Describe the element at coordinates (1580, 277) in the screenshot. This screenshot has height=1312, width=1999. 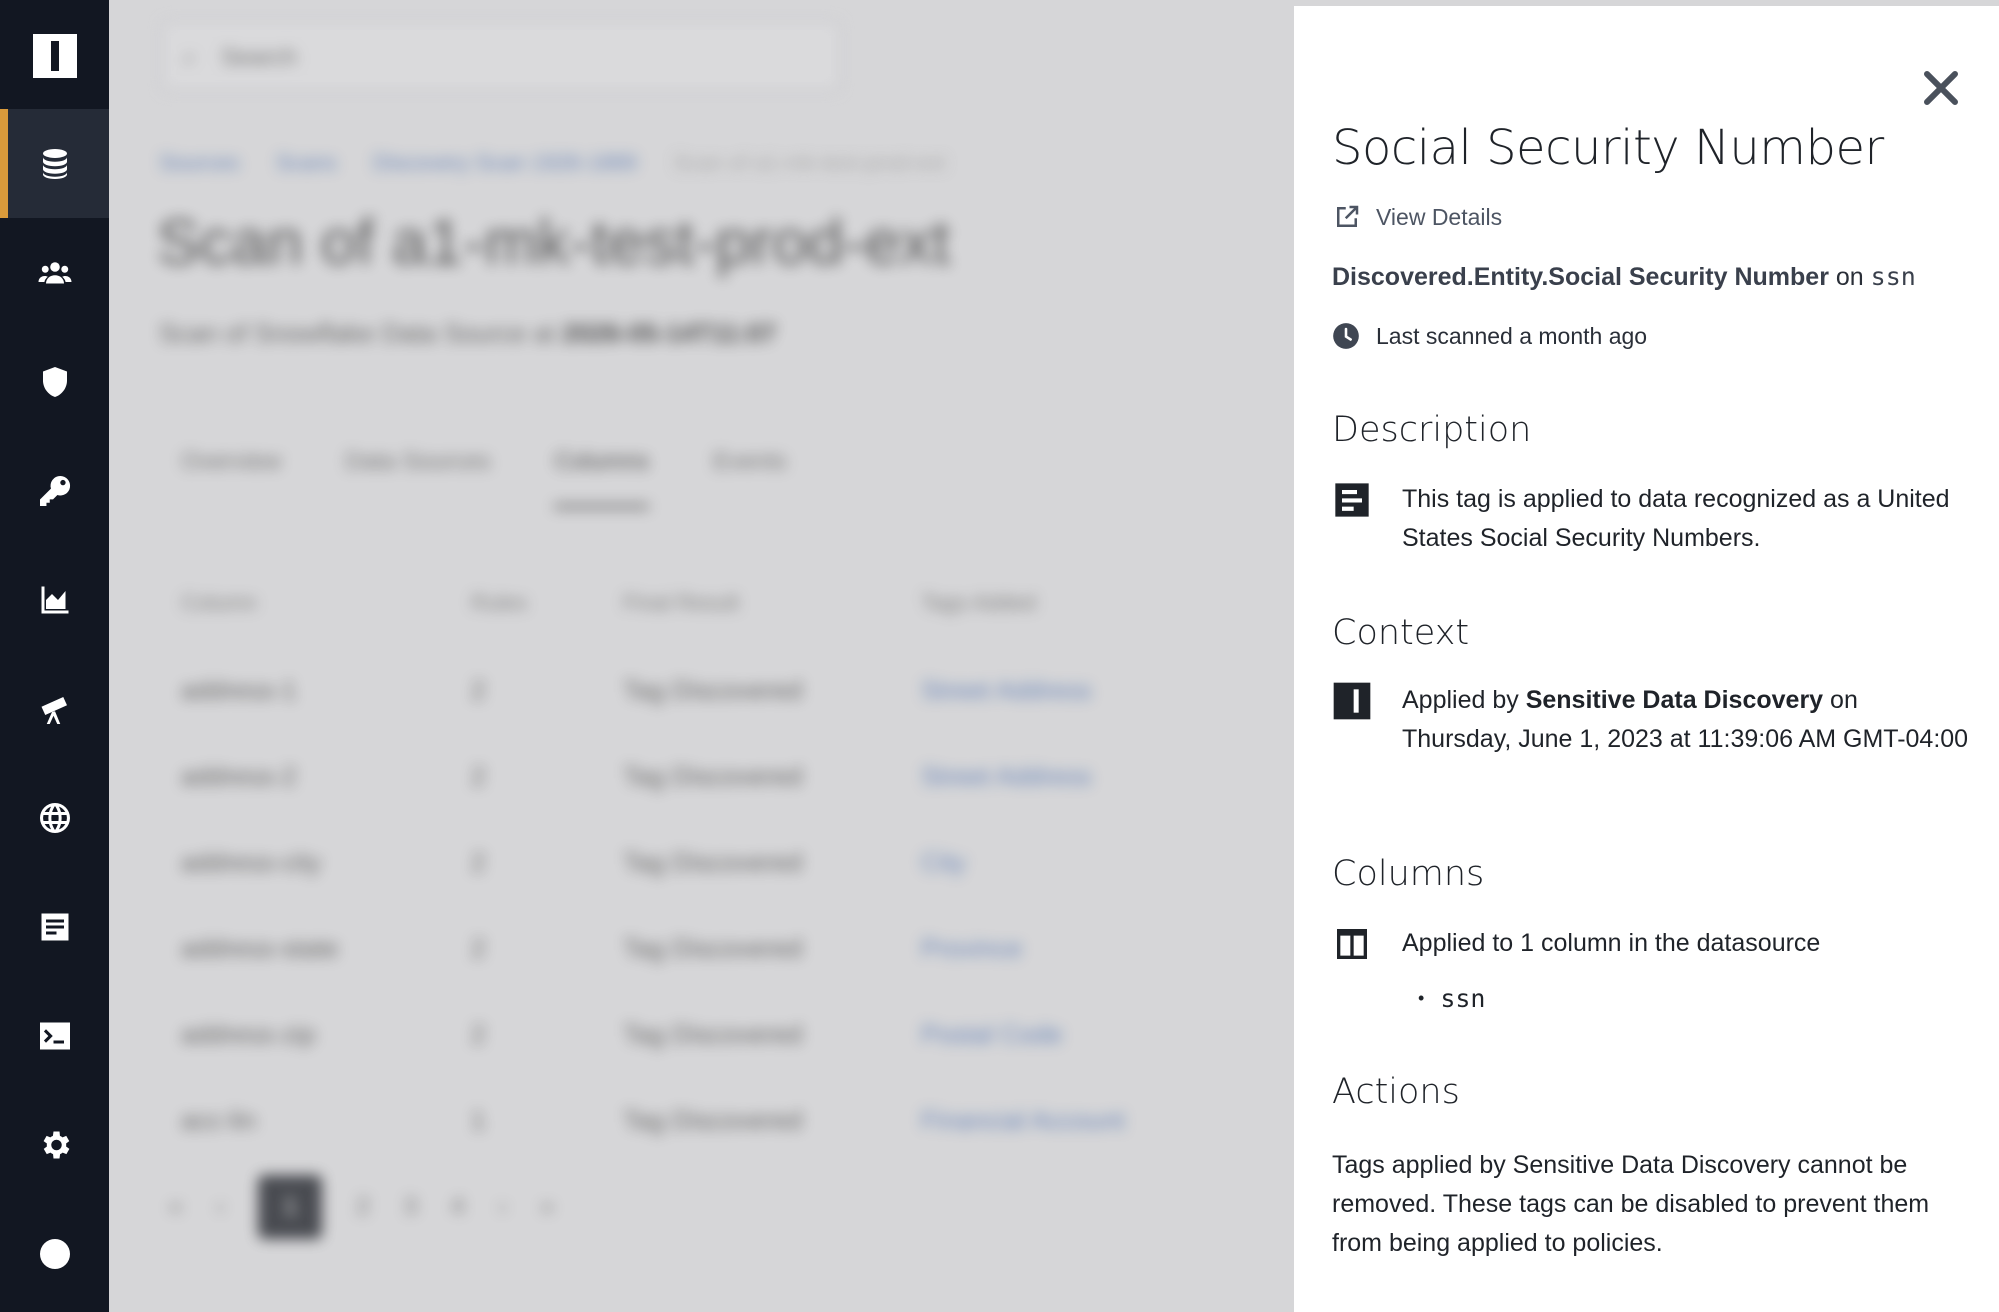
I see `entity-name: Discovered.Entity.Social Security Number` at that location.